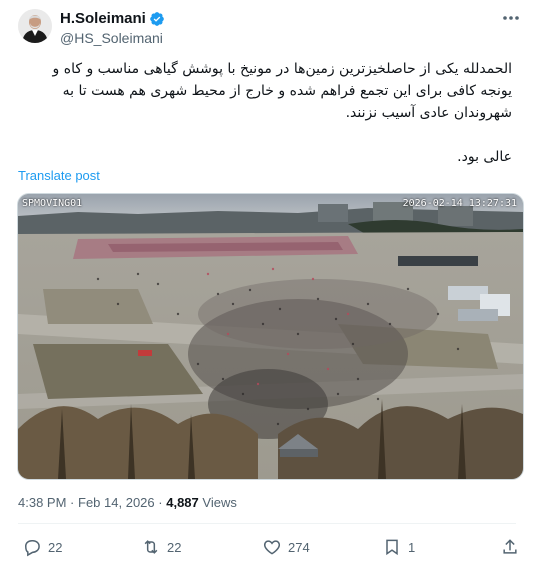 The image size is (534, 562). I want to click on translate-post-link: Translate post, so click(59, 175).